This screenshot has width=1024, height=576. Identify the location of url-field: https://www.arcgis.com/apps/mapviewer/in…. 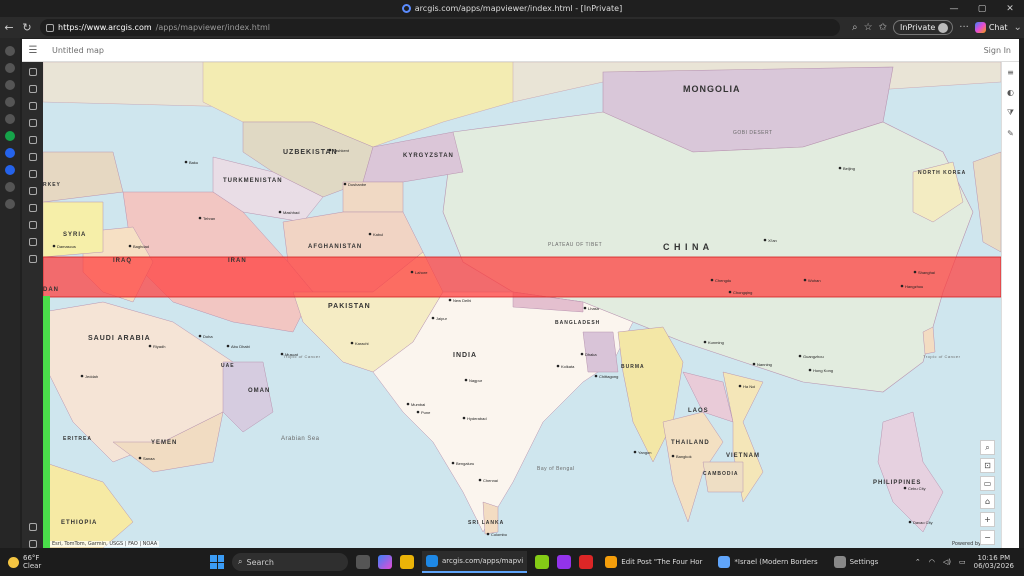
(440, 27).